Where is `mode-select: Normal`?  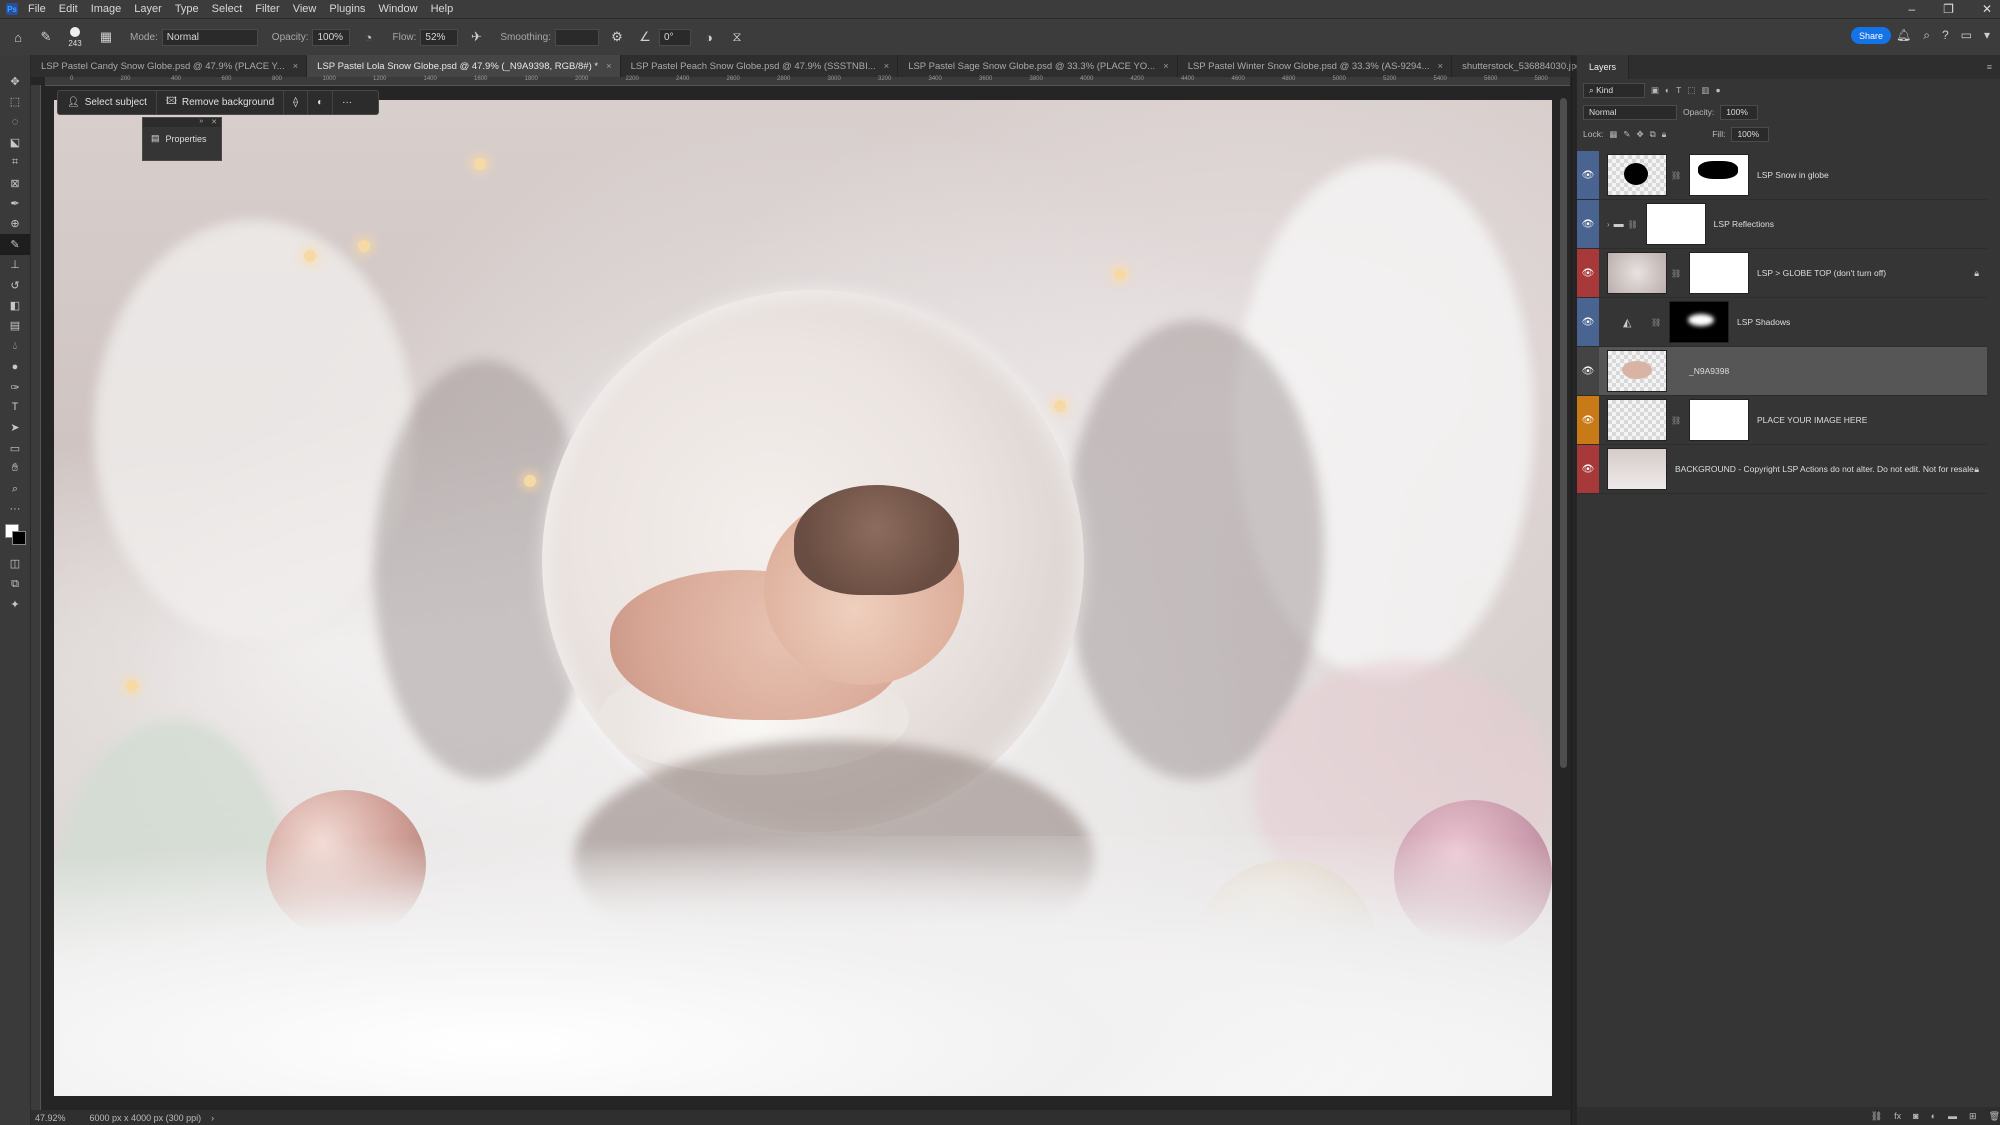
mode-select: Normal is located at coordinates (209, 37).